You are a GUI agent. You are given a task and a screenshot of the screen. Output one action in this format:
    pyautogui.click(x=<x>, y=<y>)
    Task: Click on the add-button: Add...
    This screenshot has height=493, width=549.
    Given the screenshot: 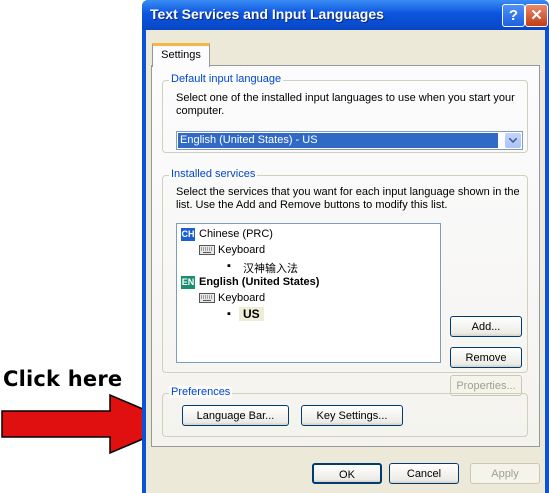 What is the action you would take?
    pyautogui.click(x=486, y=326)
    